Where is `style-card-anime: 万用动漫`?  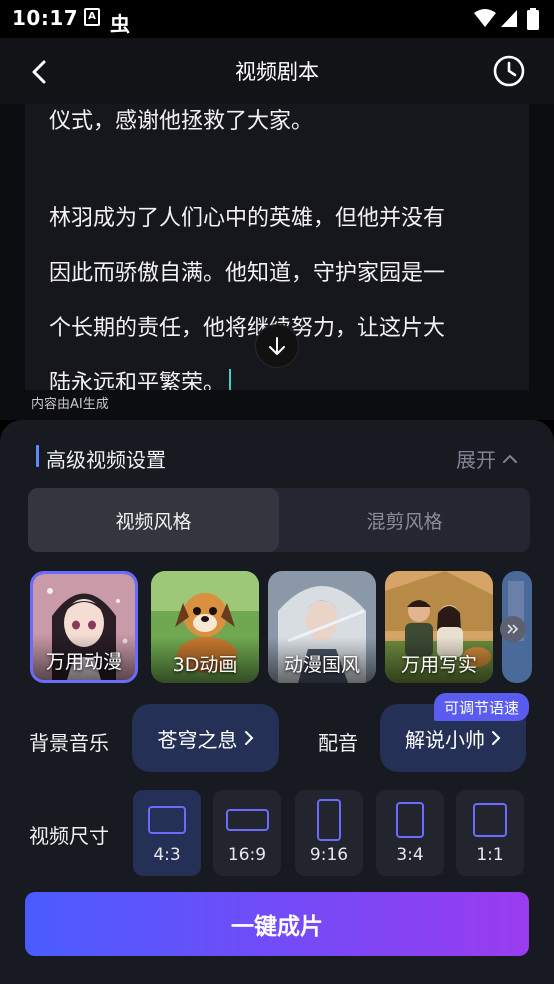
style-card-anime: 万用动漫 is located at coordinates (84, 627).